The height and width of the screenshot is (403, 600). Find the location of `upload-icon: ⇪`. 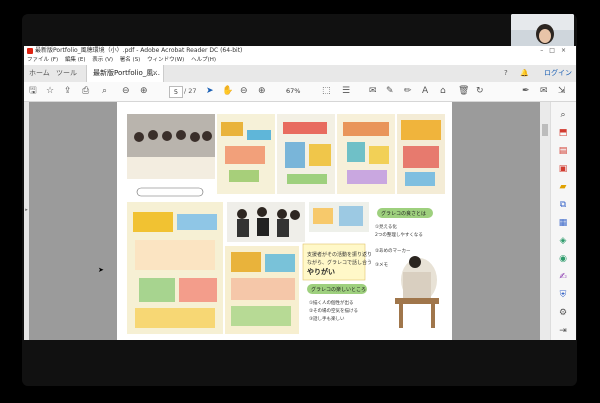

upload-icon: ⇪ is located at coordinates (68, 91).